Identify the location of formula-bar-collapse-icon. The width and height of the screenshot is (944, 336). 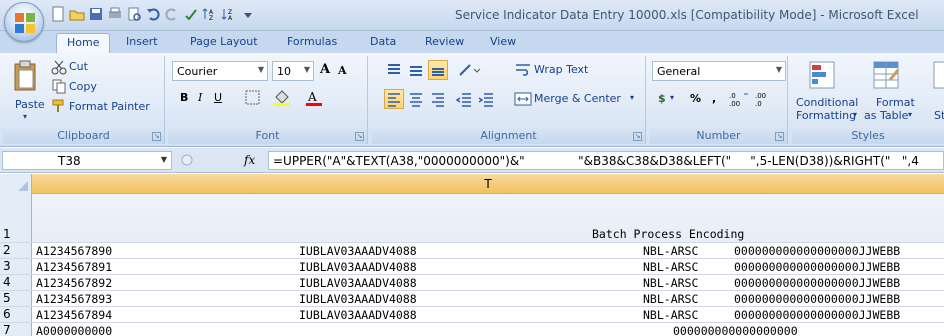
(189, 160).